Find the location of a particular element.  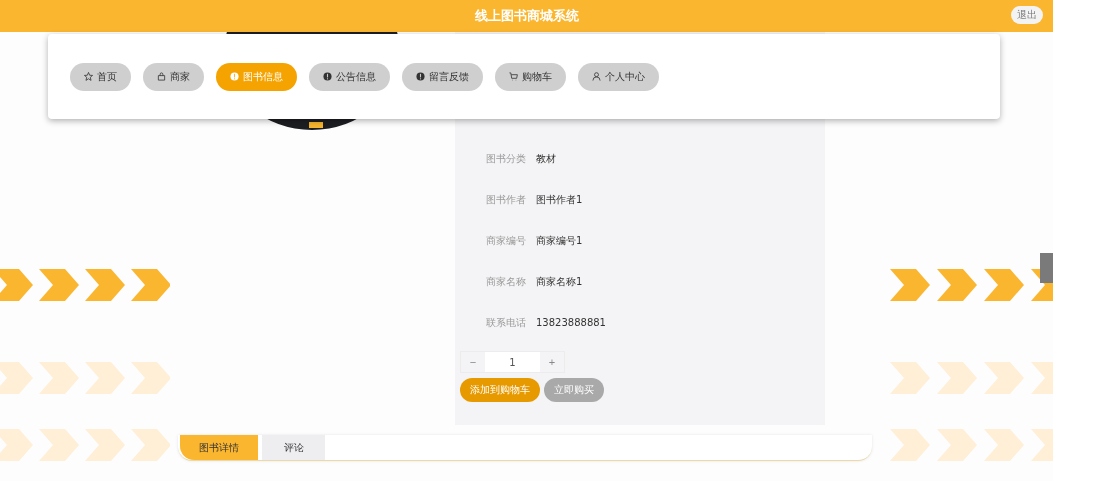

quantity-field: 1 is located at coordinates (512, 362).